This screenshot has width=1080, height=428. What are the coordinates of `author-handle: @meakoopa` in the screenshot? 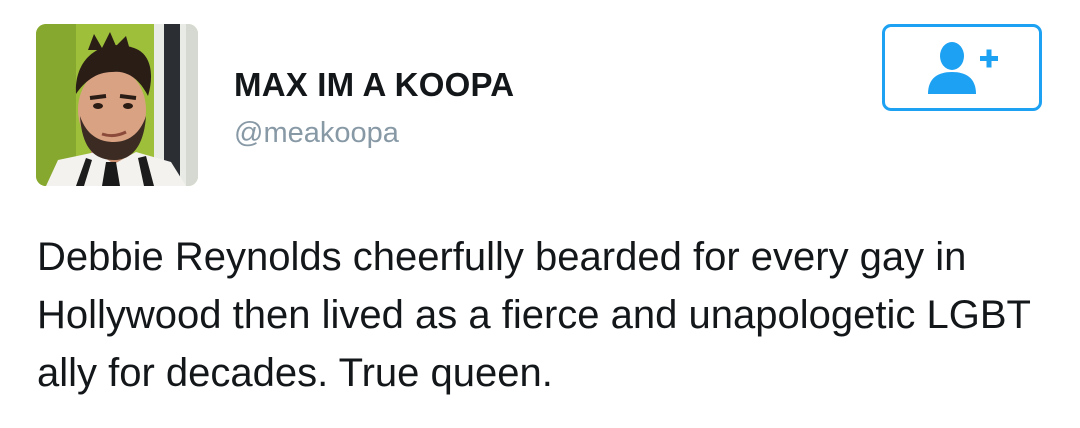 It's located at (316, 133).